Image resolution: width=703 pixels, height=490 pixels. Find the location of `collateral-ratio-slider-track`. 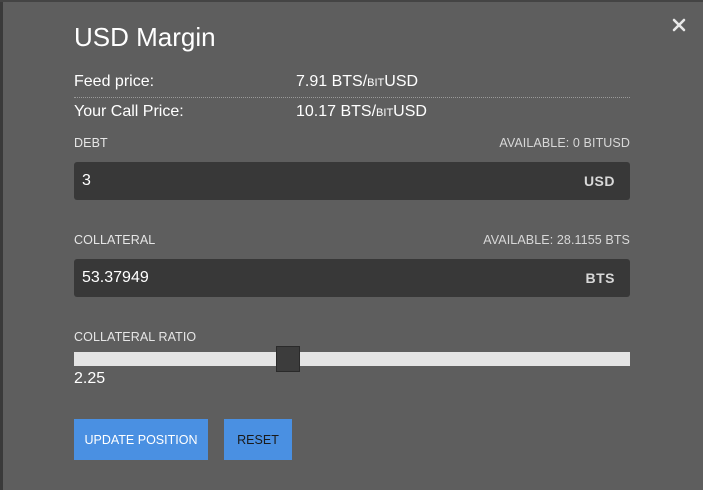

collateral-ratio-slider-track is located at coordinates (352, 359).